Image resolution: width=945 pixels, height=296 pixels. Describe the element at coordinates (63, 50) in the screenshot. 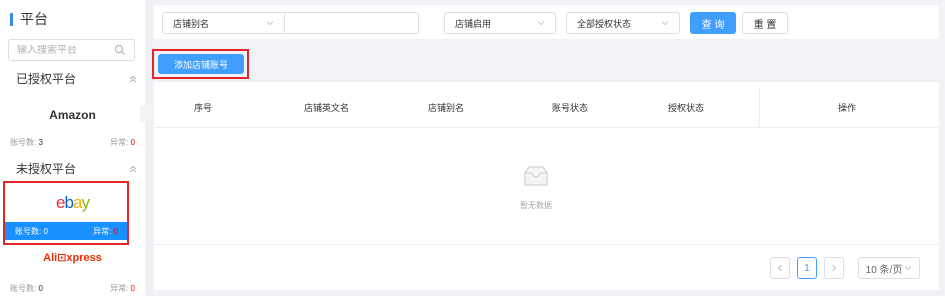

I see `platform-search-input` at that location.